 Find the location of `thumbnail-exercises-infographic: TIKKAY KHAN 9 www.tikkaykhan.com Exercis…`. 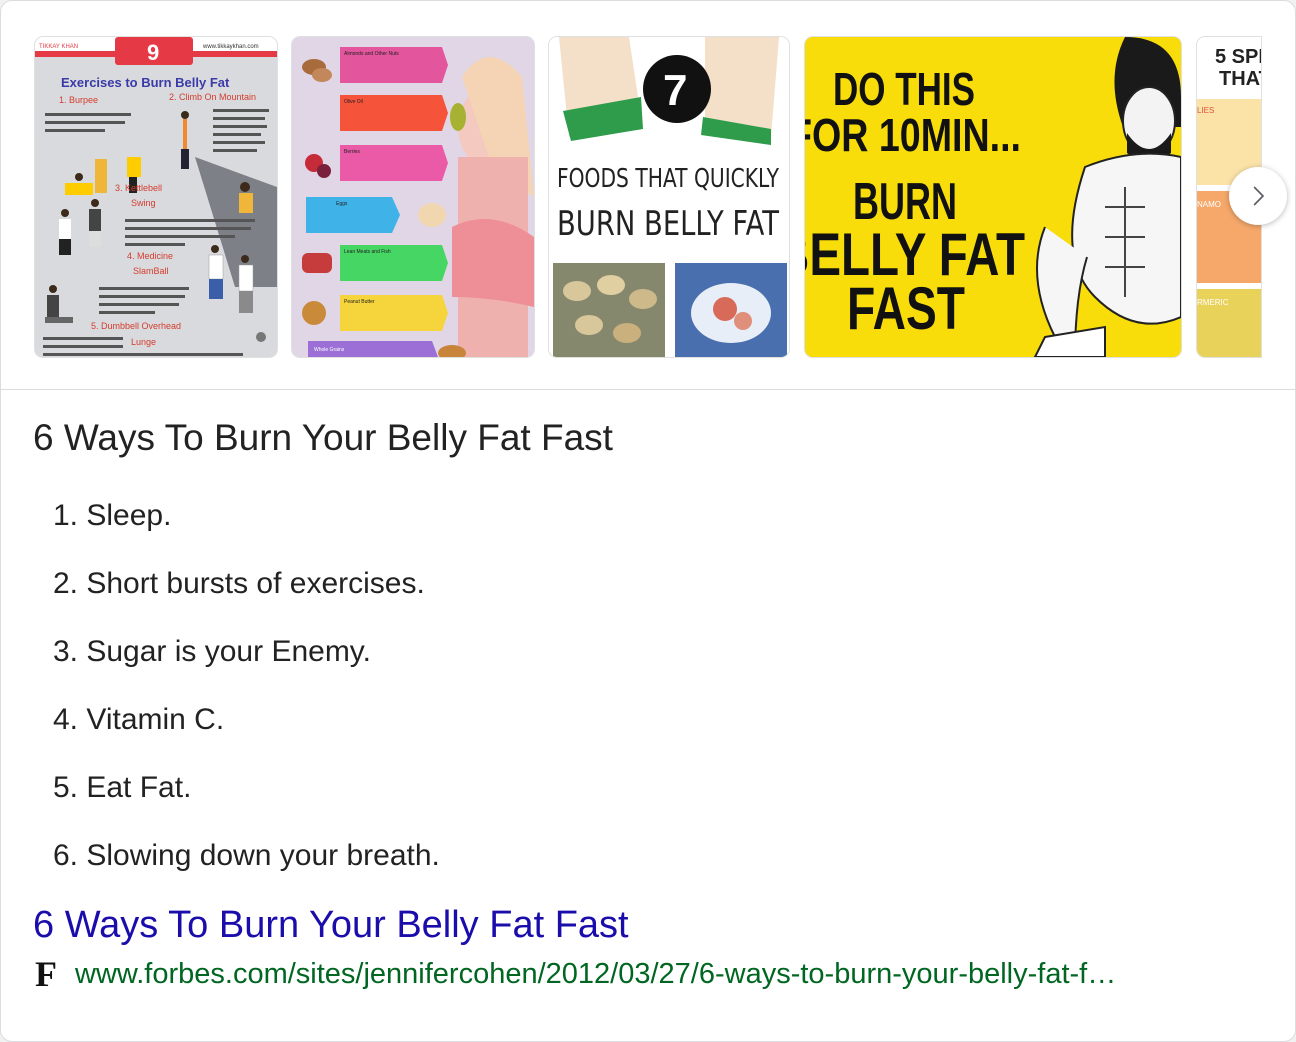

thumbnail-exercises-infographic: TIKKAY KHAN 9 www.tikkaykhan.com Exercis… is located at coordinates (156, 197).